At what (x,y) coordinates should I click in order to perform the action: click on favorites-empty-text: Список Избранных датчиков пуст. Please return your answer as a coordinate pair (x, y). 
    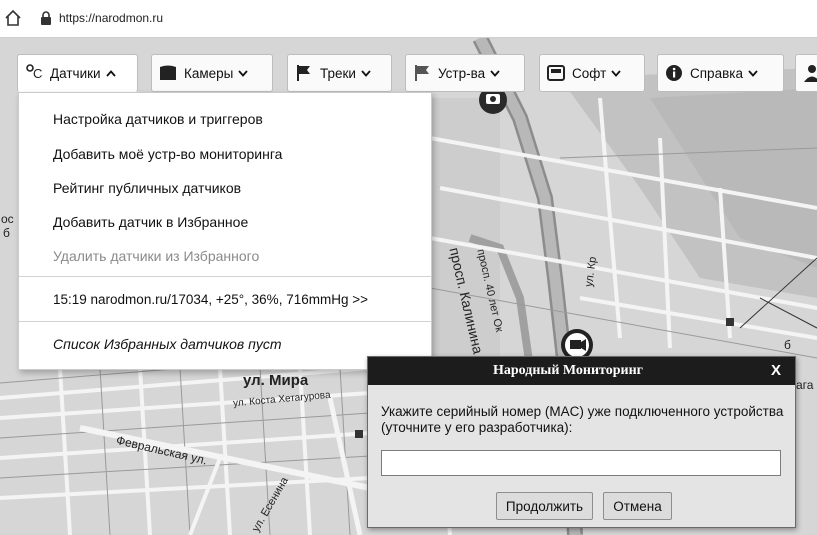
    Looking at the image, I should click on (167, 344).